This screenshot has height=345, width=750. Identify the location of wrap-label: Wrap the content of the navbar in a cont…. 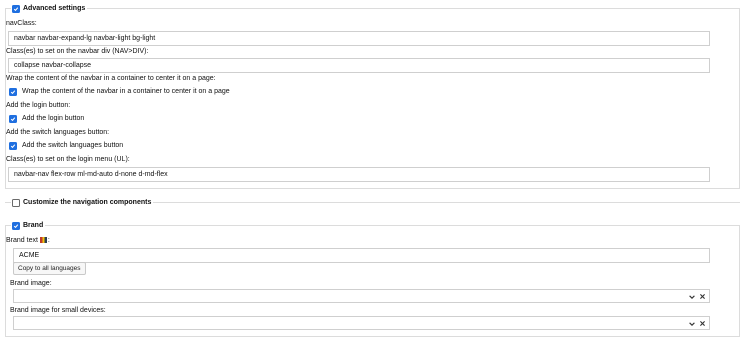
(111, 78).